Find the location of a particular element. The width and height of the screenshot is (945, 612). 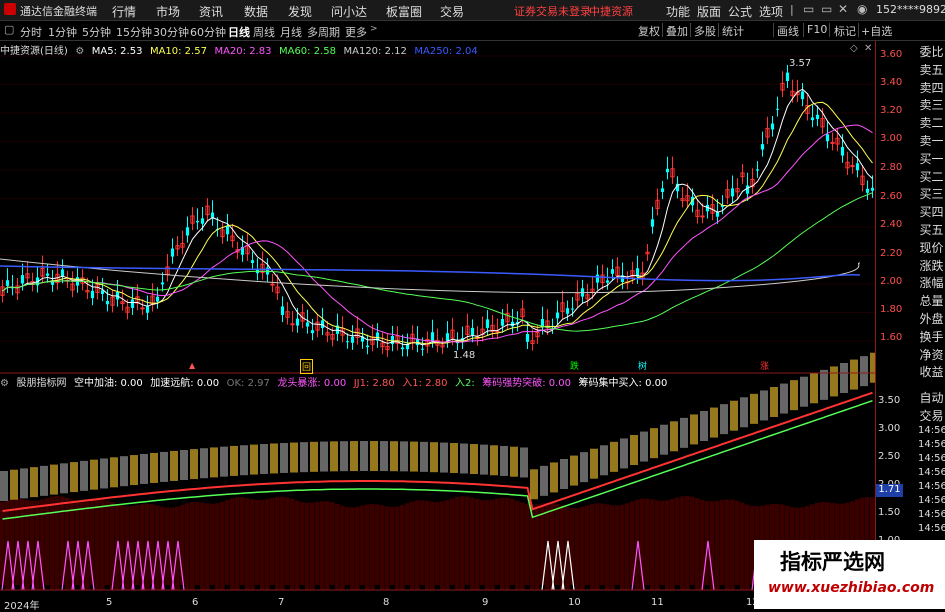

side-item-0: 委比 is located at coordinates (931, 51).